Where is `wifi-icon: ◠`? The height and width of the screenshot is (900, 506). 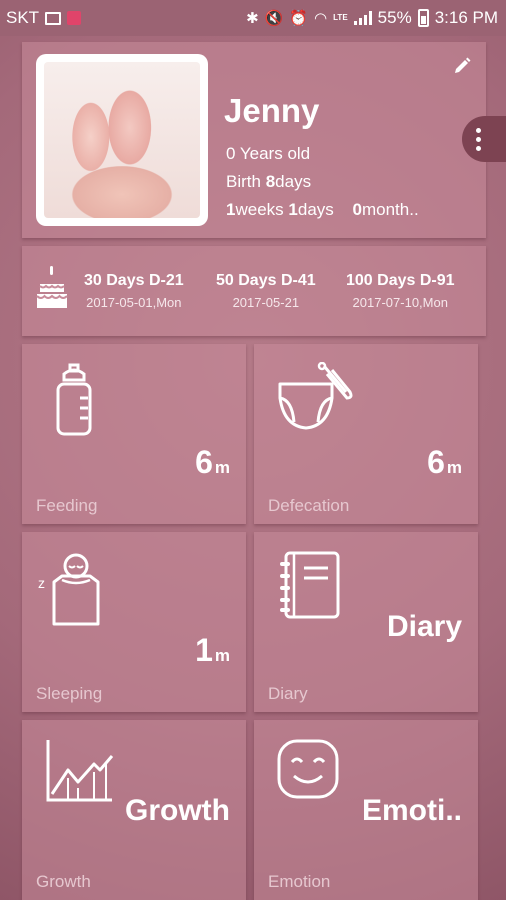 wifi-icon: ◠ is located at coordinates (321, 18).